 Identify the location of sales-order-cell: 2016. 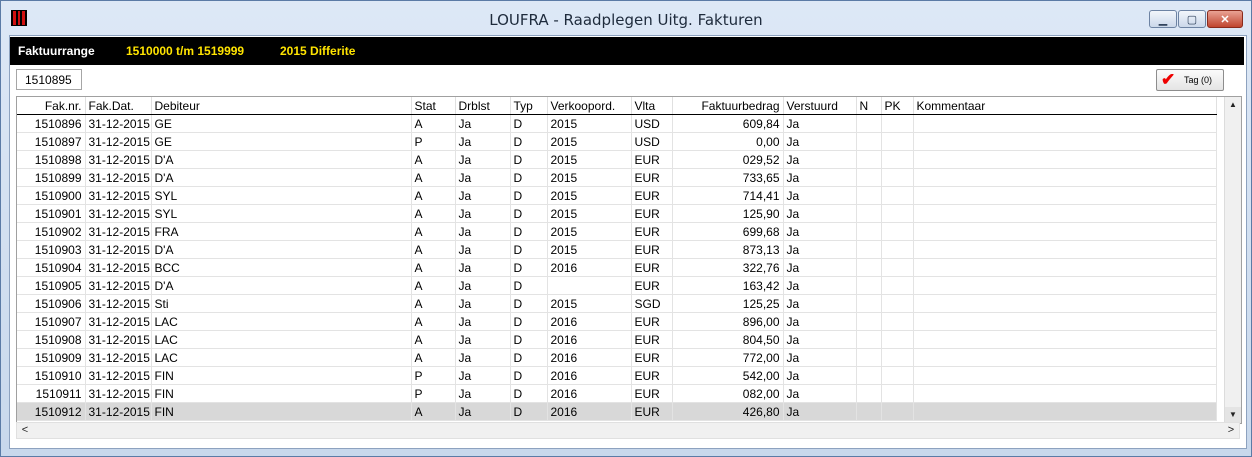
(589, 393).